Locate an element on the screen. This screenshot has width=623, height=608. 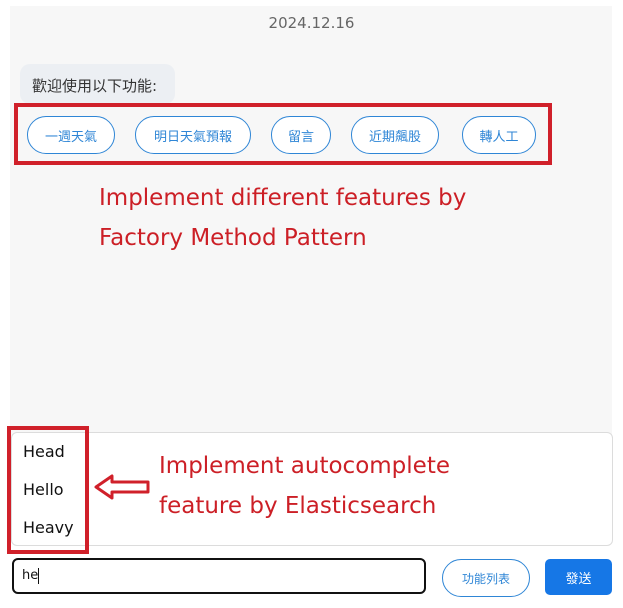
date-label: 2024.12.16 is located at coordinates (311, 23).